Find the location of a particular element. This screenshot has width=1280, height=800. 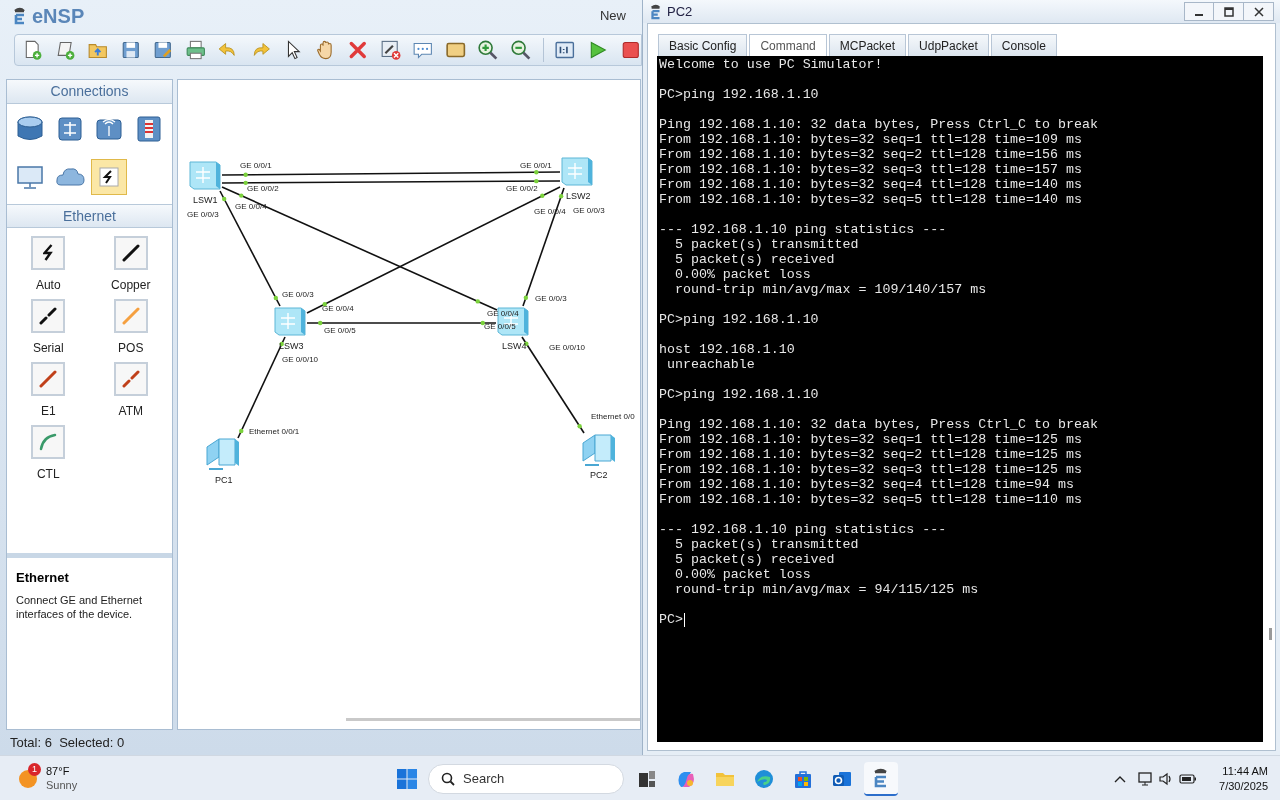

clock-date: 7/30/2025 is located at coordinates (1243, 786).